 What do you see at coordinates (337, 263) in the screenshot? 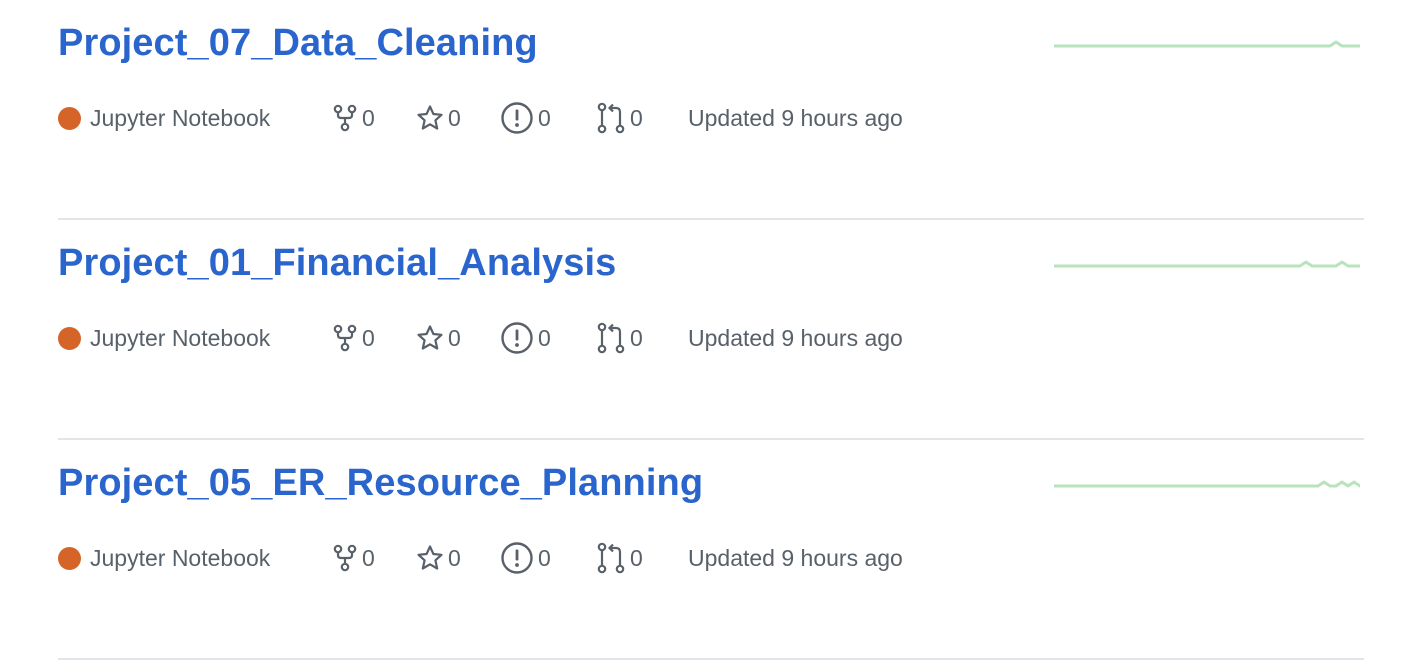
I see `repo-title-link: Project_01_Financial_Analysis` at bounding box center [337, 263].